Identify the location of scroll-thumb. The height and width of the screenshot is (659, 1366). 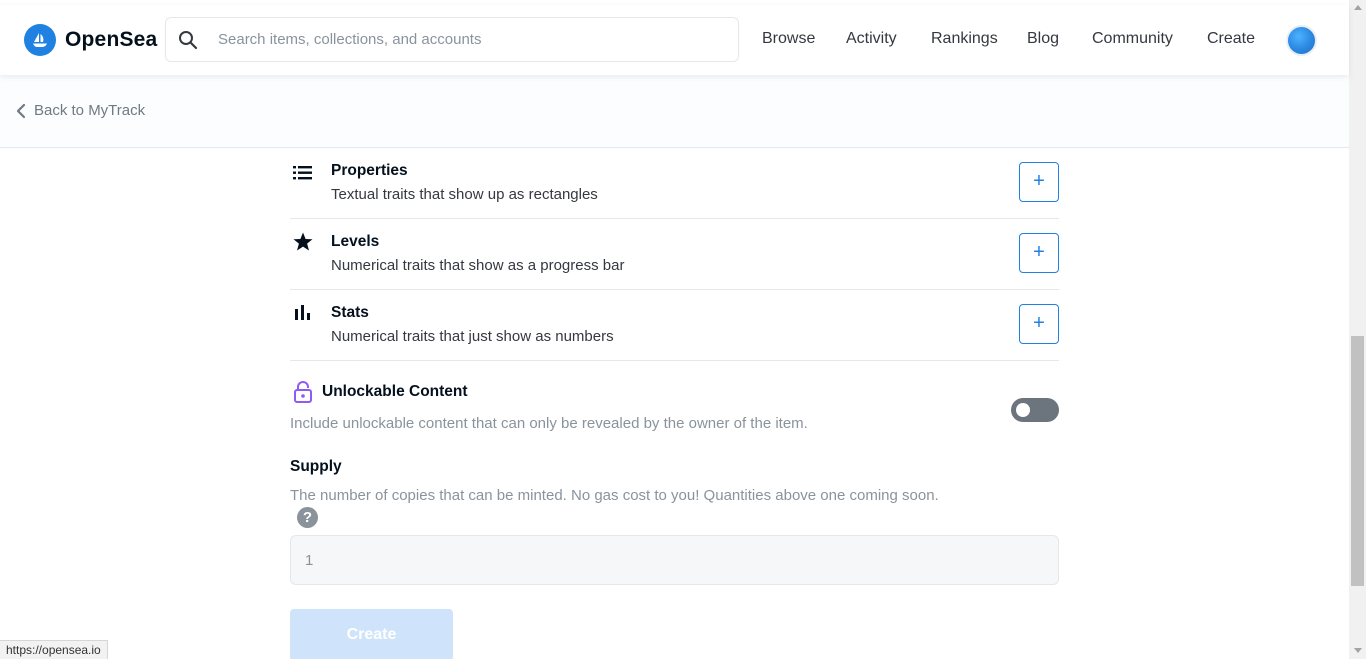
(1357, 461).